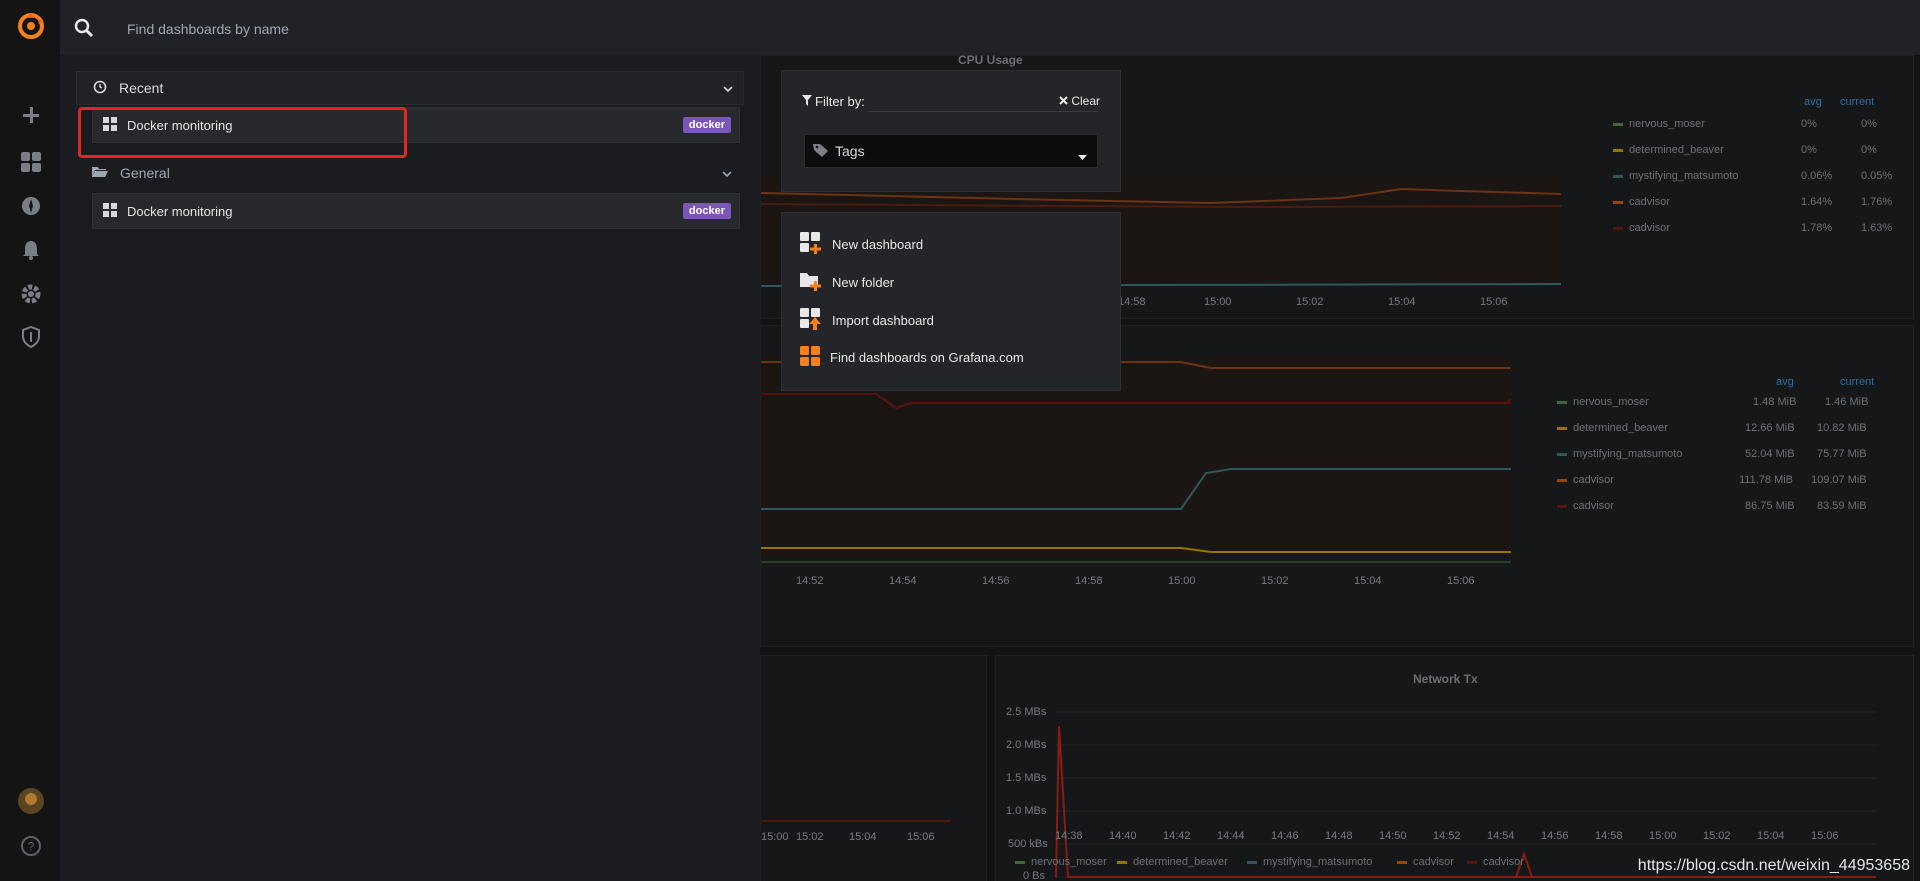 This screenshot has width=1920, height=881. What do you see at coordinates (1727, 506) in the screenshot?
I see `legend-row: cadvisor 86.75 MiB 83.59 MiB` at bounding box center [1727, 506].